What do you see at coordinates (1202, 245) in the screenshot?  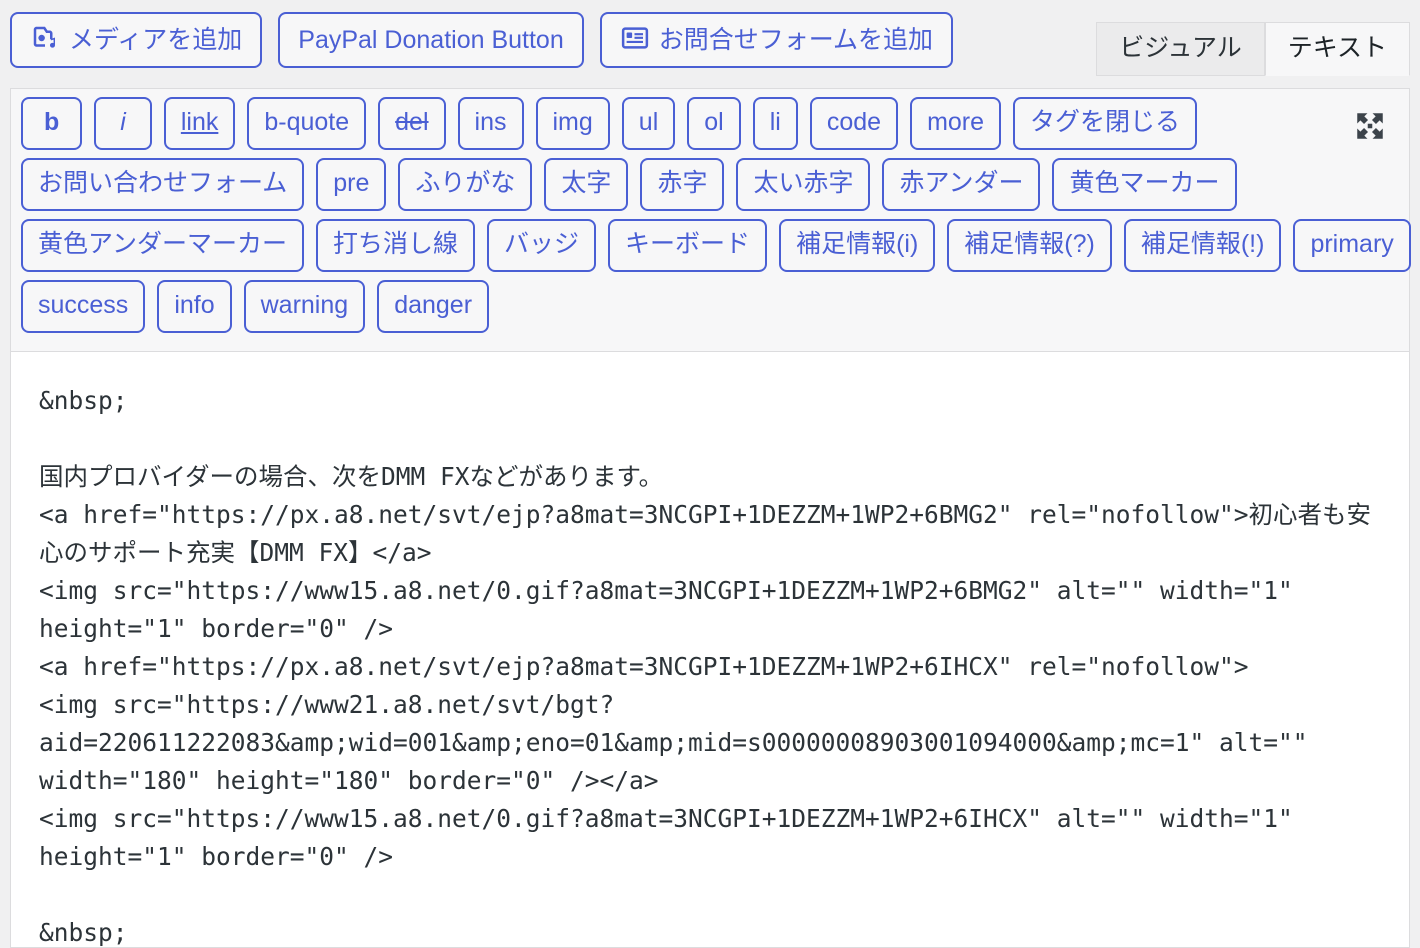 I see `quicktag-note-alert: 補足情報(!)` at bounding box center [1202, 245].